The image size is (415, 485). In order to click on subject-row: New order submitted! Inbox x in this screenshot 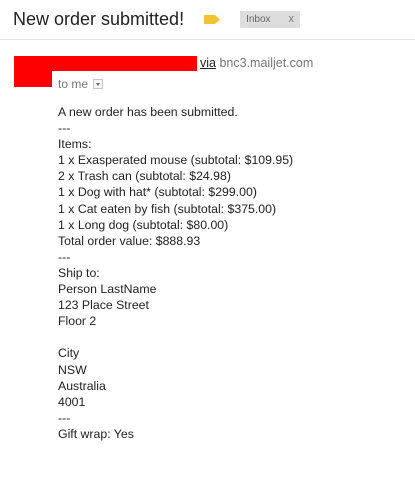, I will do `click(157, 19)`.